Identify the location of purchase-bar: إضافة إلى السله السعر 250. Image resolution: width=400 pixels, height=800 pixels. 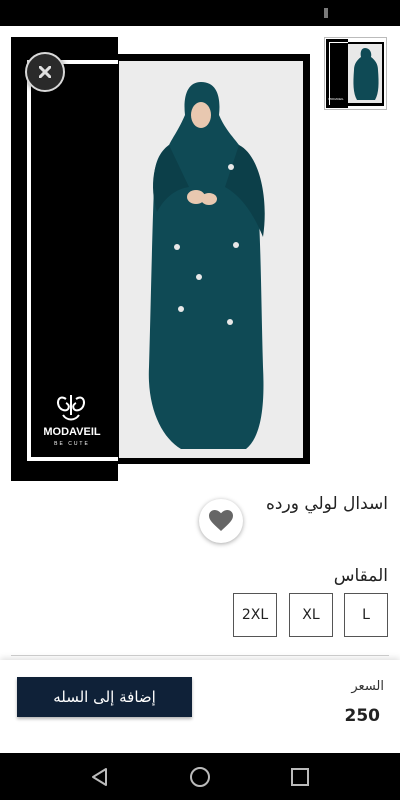
(200, 706).